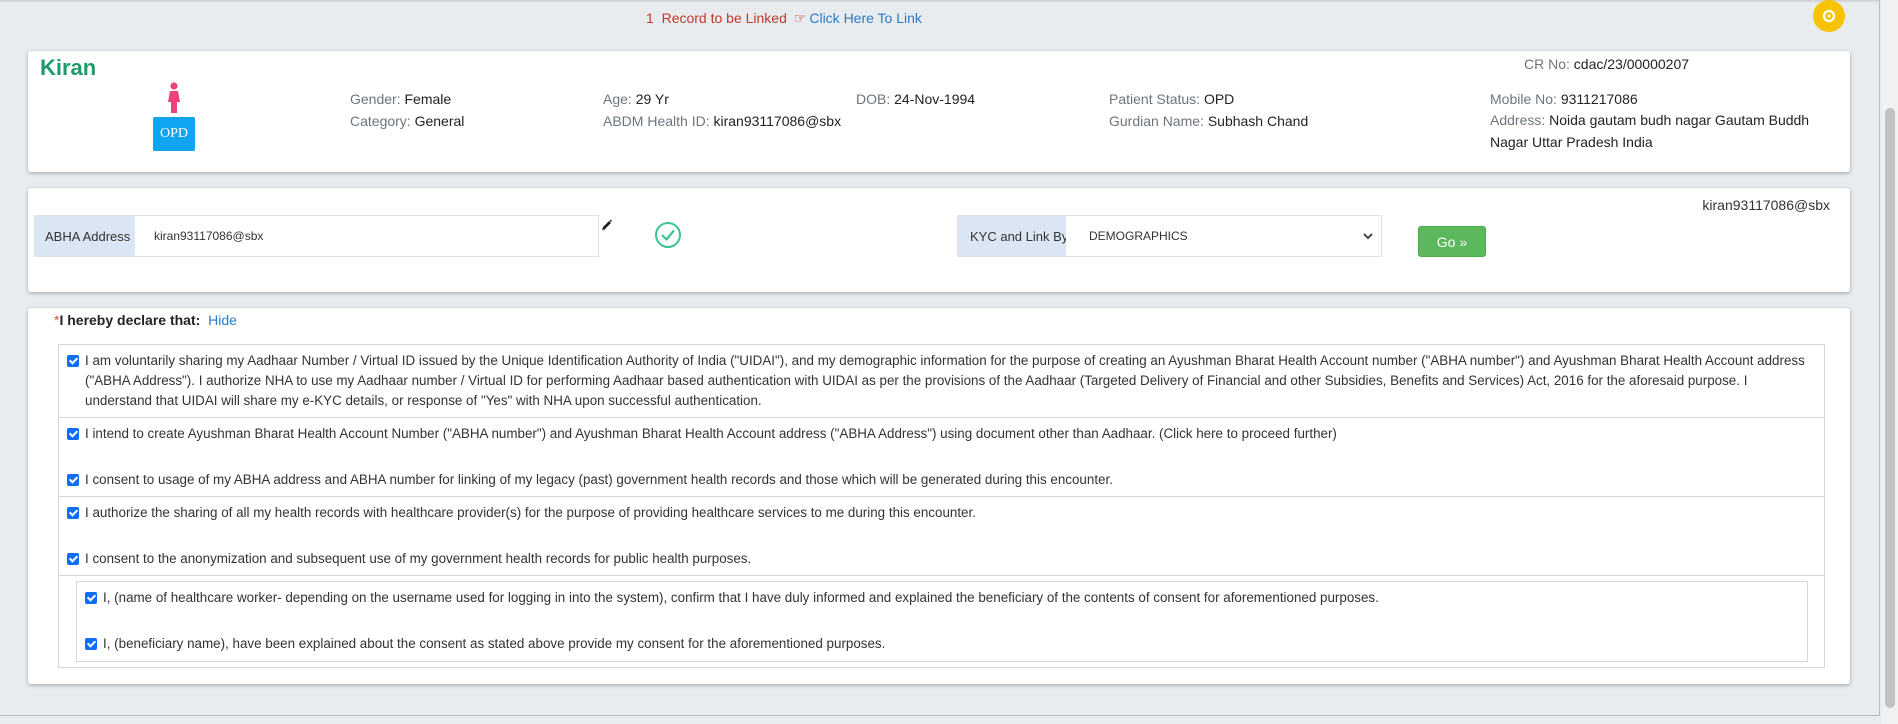 The height and width of the screenshot is (724, 1898). Describe the element at coordinates (873, 99) in the screenshot. I see `dob-label: DOB:` at that location.